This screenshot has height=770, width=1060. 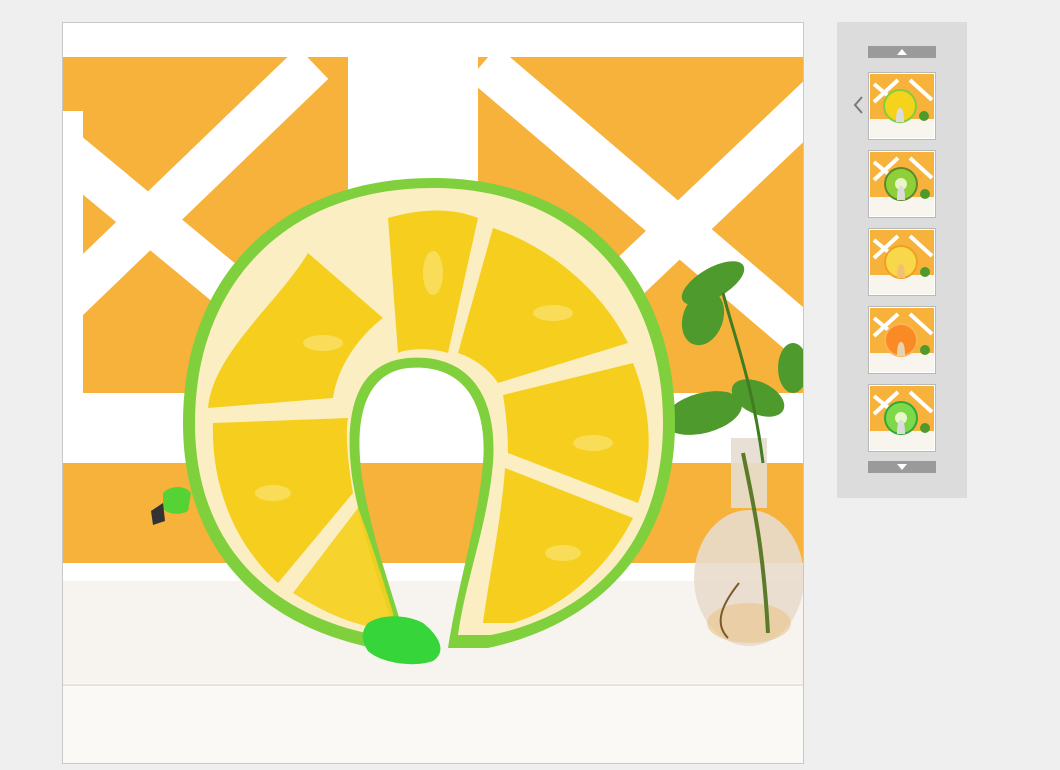 I want to click on orange-pillow-thumbnail, so click(x=902, y=340).